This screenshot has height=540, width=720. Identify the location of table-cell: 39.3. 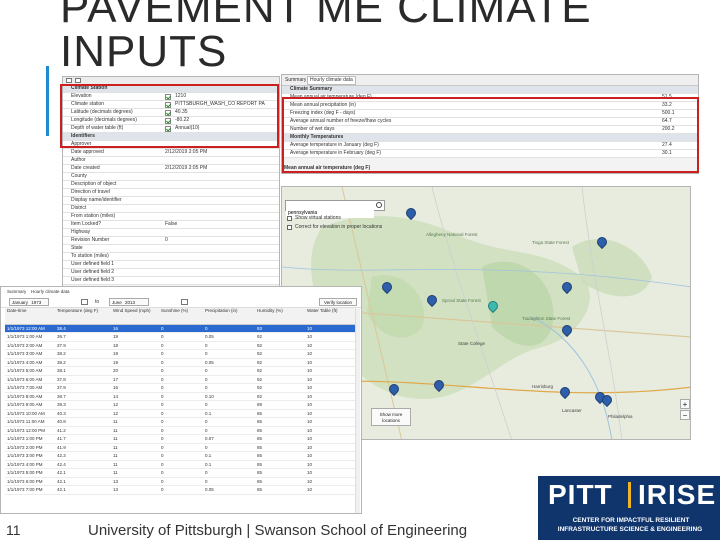
(83, 405).